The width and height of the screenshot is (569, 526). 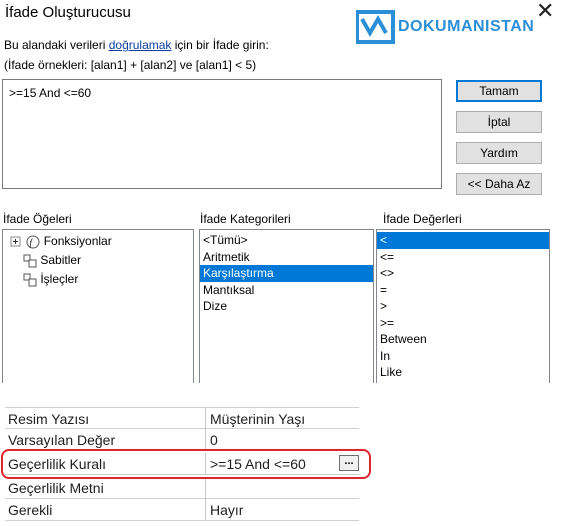 What do you see at coordinates (499, 91) in the screenshot?
I see `ok-button: Tamam` at bounding box center [499, 91].